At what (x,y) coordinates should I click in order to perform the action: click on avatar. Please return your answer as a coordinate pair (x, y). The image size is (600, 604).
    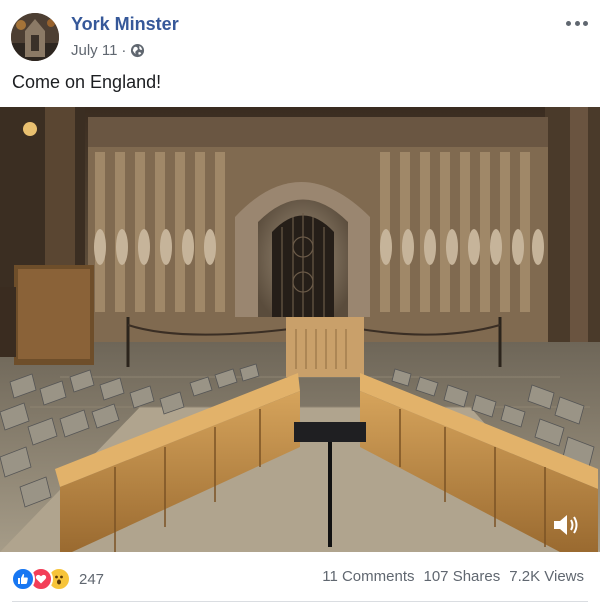
    Looking at the image, I should click on (35, 37).